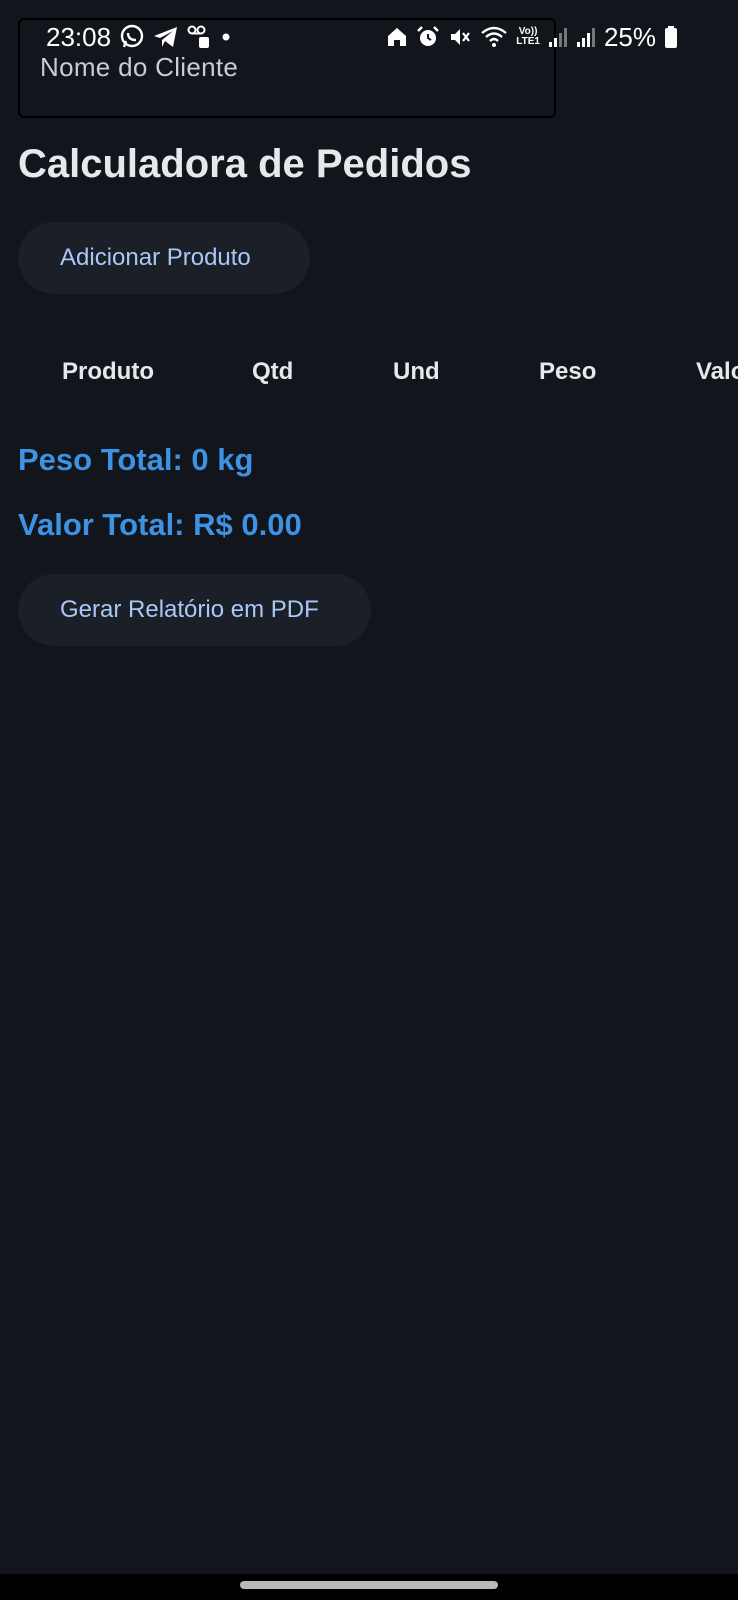 Image resolution: width=738 pixels, height=1600 pixels. What do you see at coordinates (428, 37) in the screenshot?
I see `alarm-icon` at bounding box center [428, 37].